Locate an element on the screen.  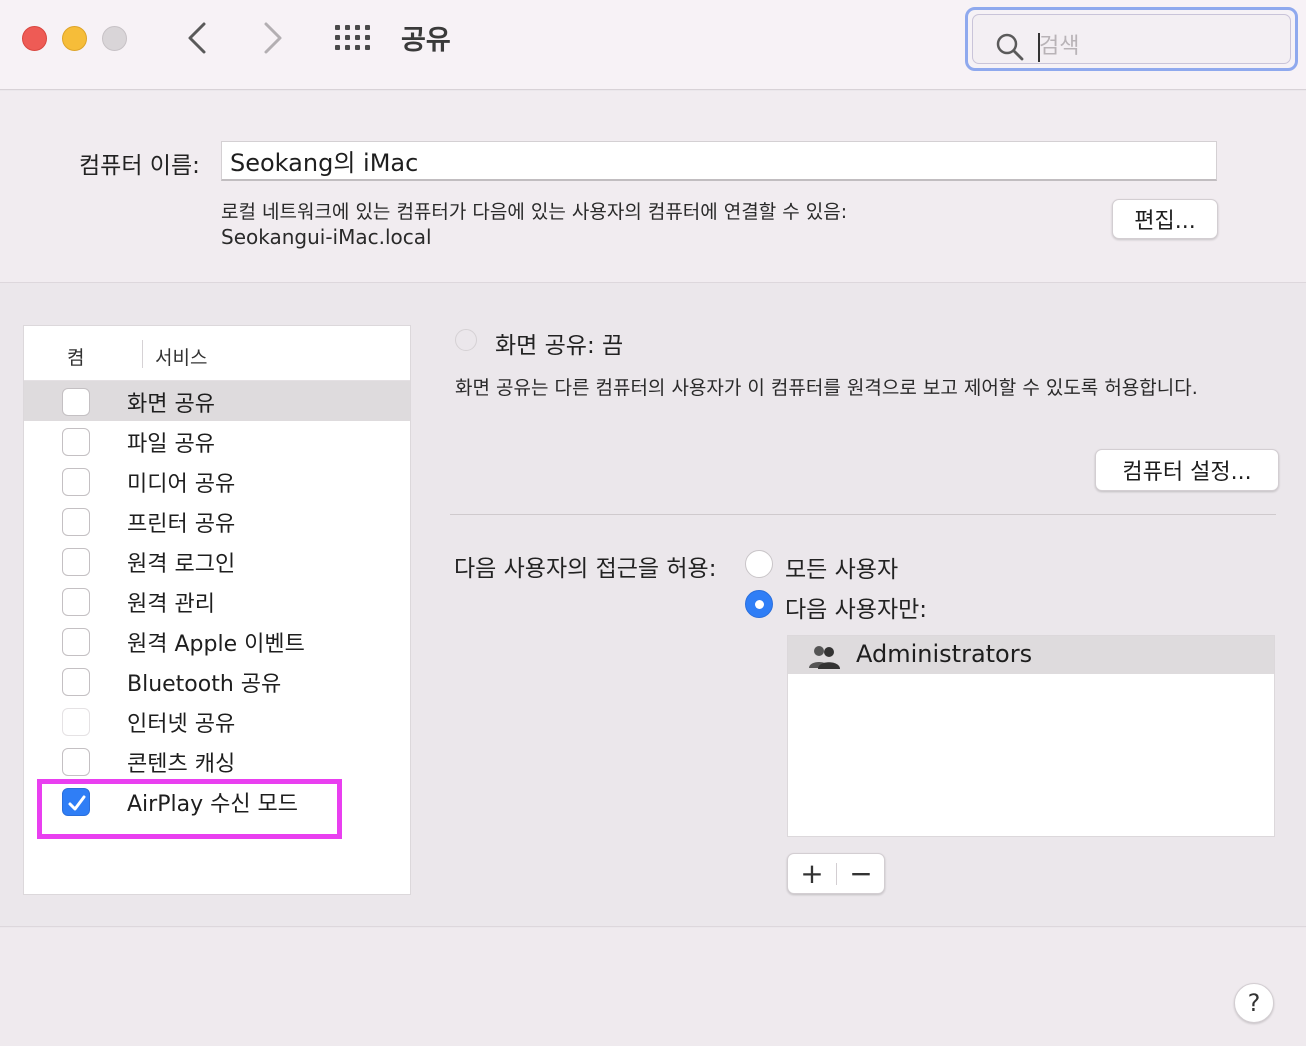
service-label: 화면 공유 is located at coordinates (171, 404).